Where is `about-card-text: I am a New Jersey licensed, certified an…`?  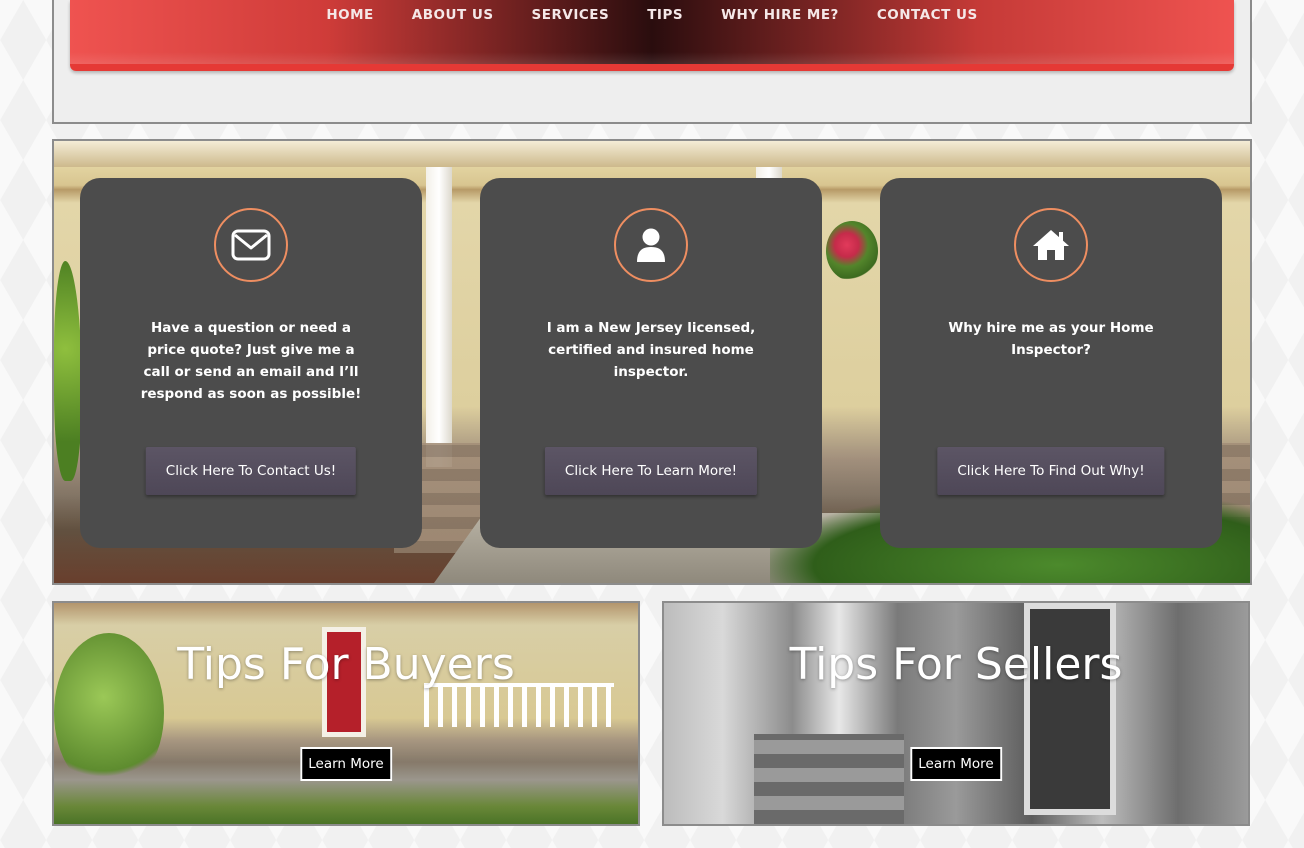
about-card-text: I am a New Jersey licensed, certified an… is located at coordinates (651, 350).